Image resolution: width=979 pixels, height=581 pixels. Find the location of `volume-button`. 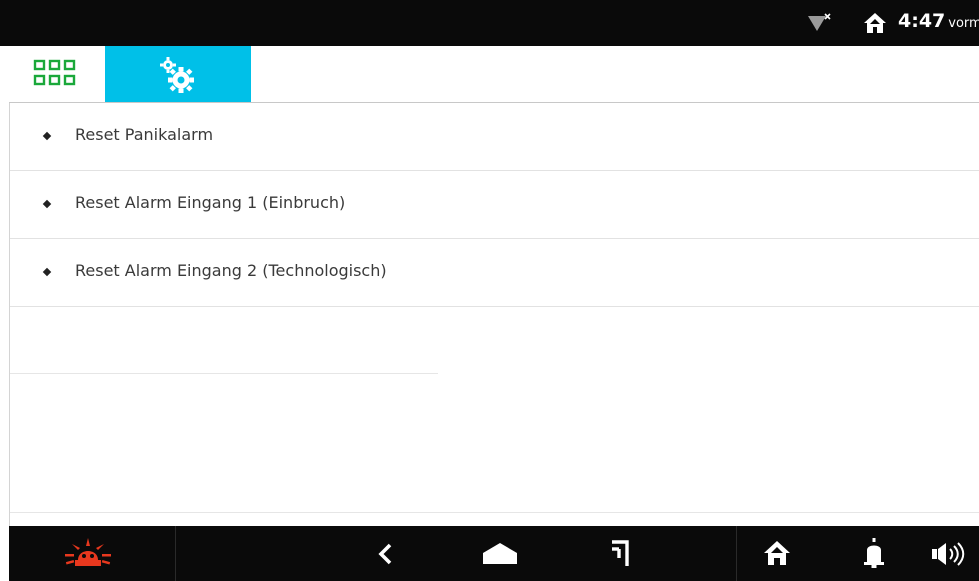

volume-button is located at coordinates (947, 553).